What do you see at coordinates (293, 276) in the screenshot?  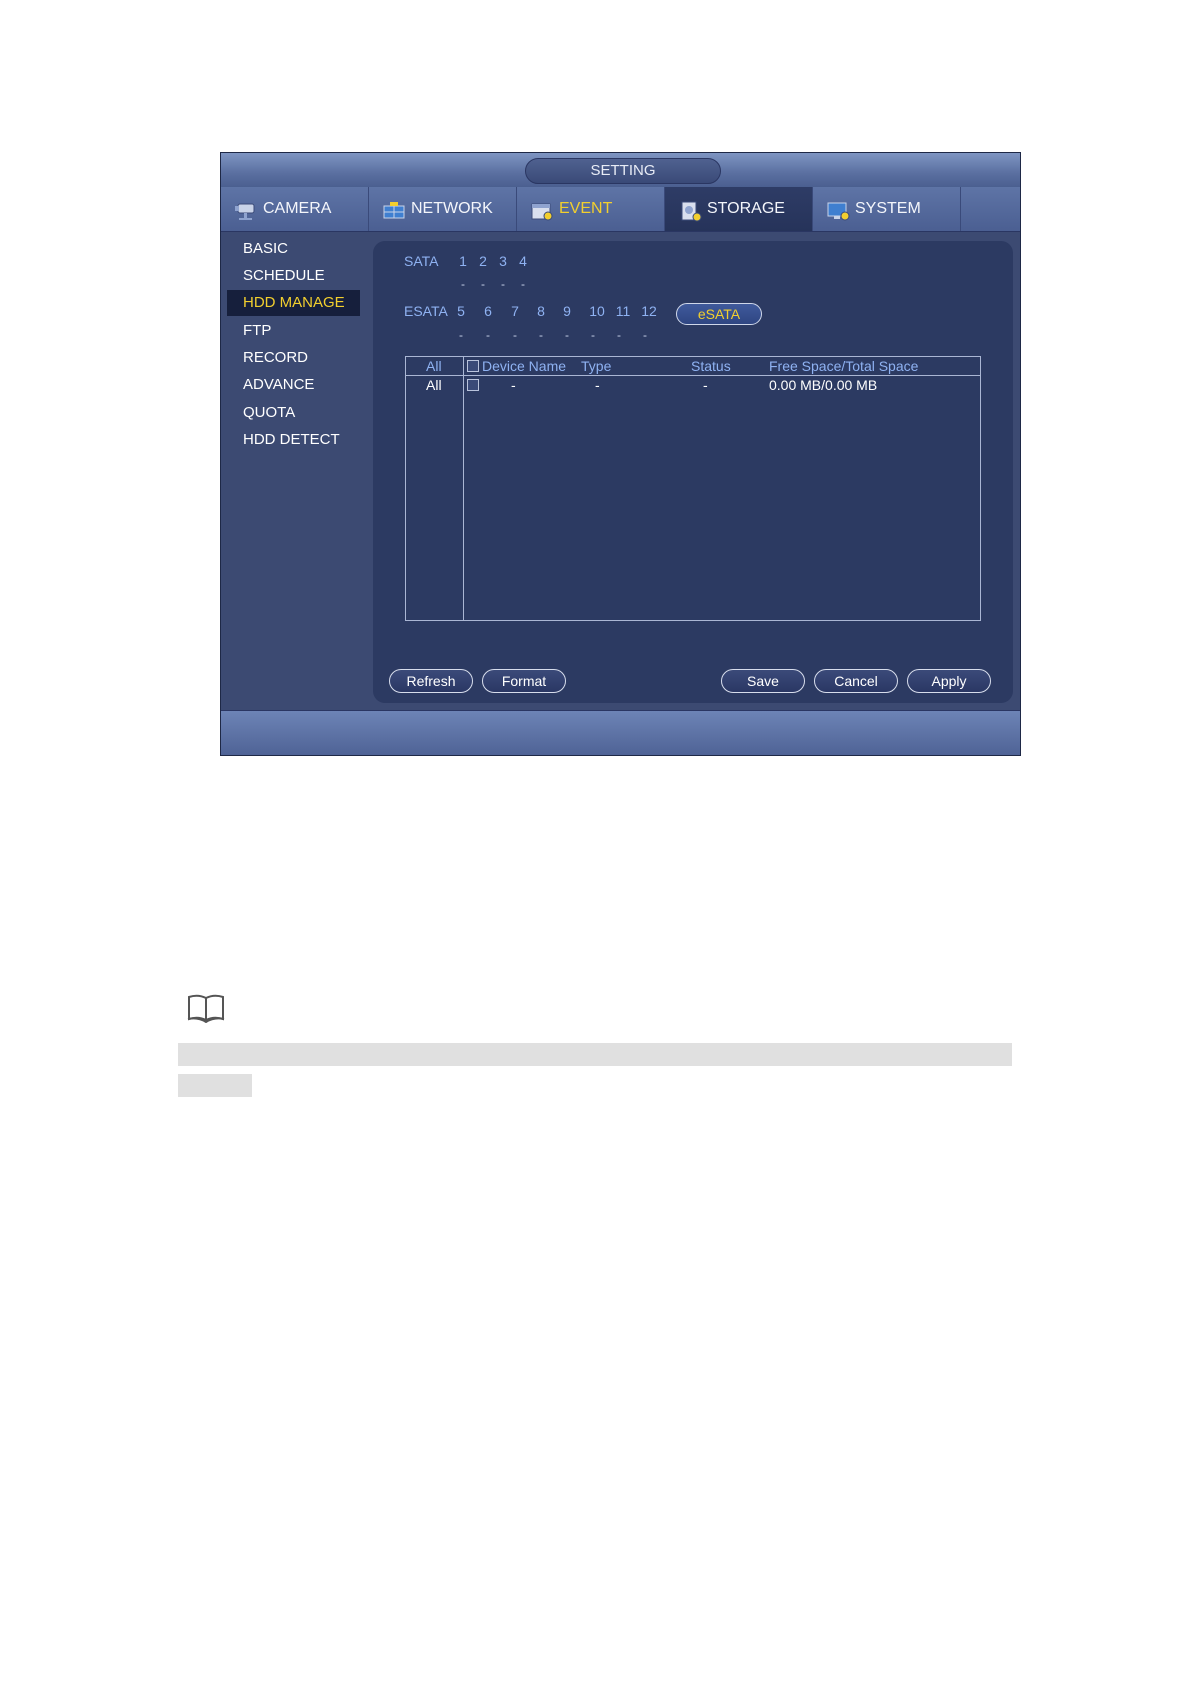 I see `menu-item-schedule: SCHEDULE` at bounding box center [293, 276].